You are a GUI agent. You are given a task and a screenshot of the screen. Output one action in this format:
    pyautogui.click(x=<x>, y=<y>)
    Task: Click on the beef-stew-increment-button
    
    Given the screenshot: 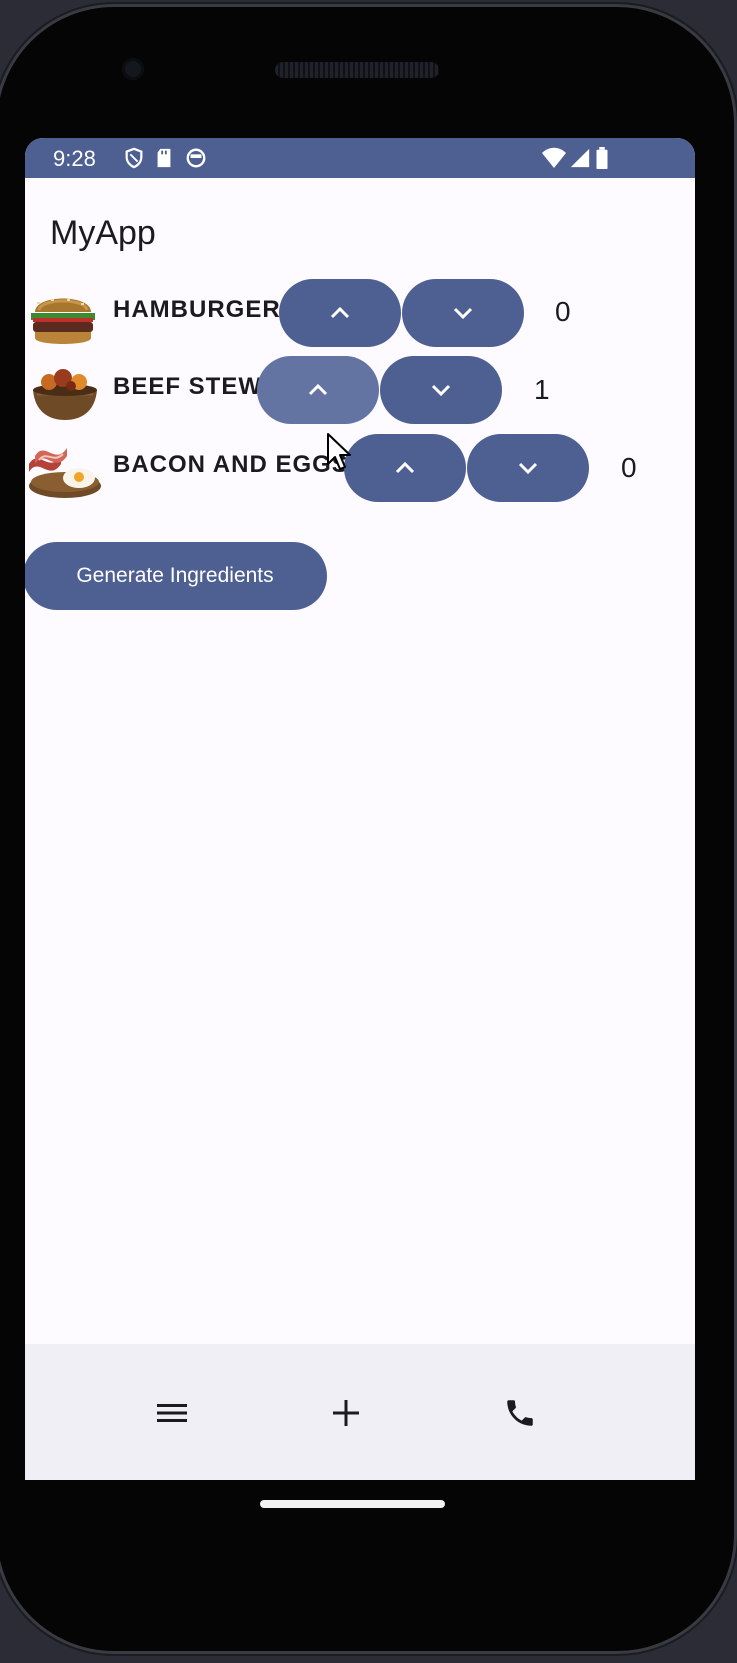 What is the action you would take?
    pyautogui.click(x=318, y=390)
    